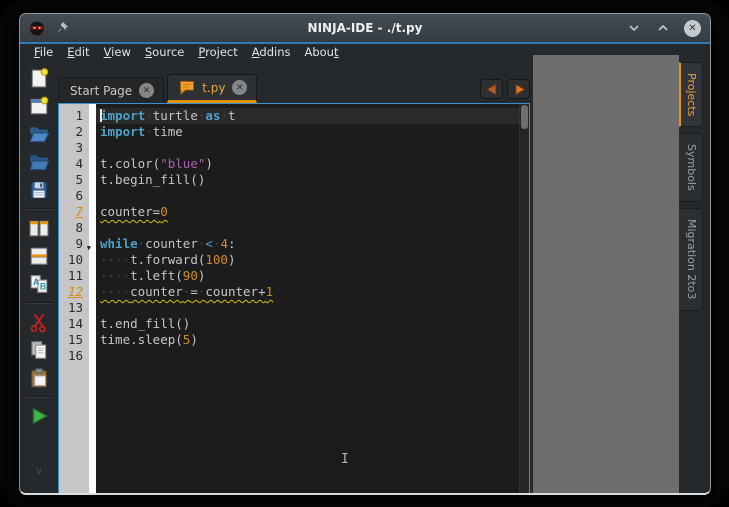 The width and height of the screenshot is (729, 507). I want to click on code-line: ····counter·=·counter+1, so click(307, 292).